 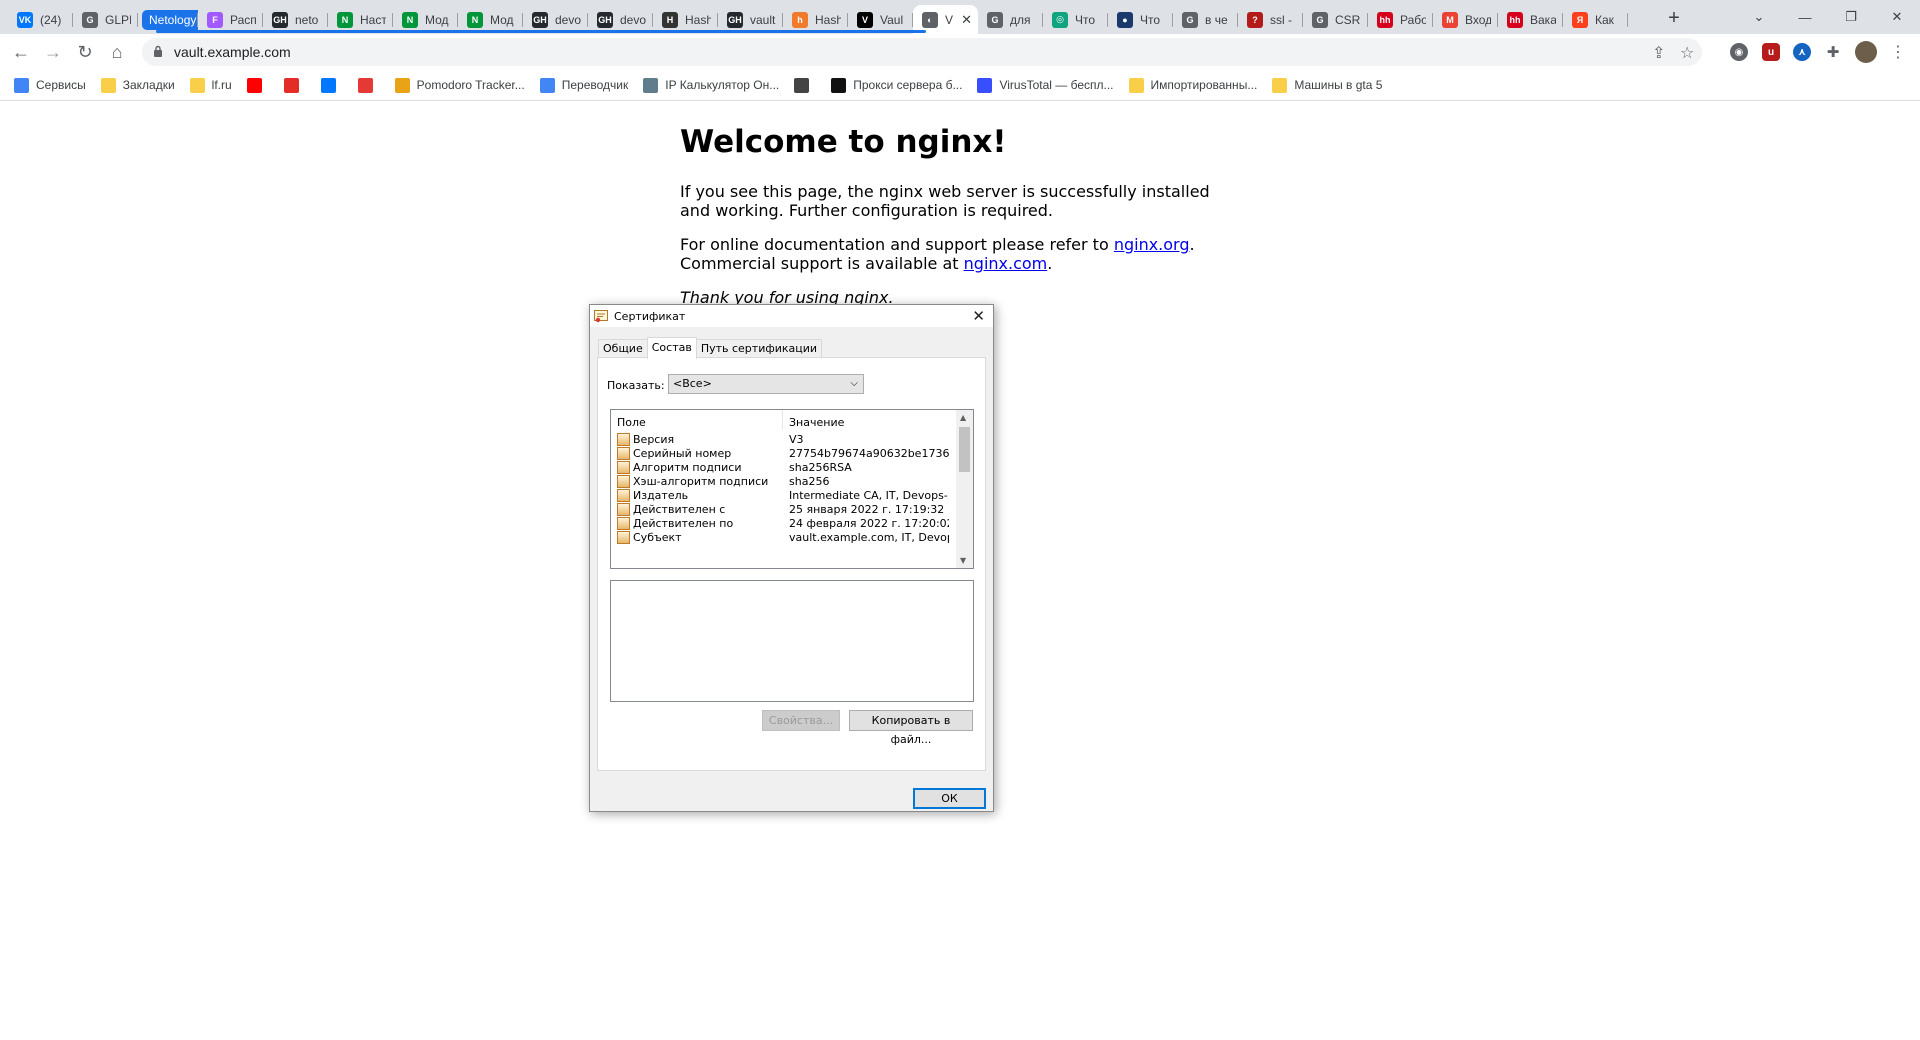 I want to click on bookmark-item: lf.ru, so click(x=210, y=85).